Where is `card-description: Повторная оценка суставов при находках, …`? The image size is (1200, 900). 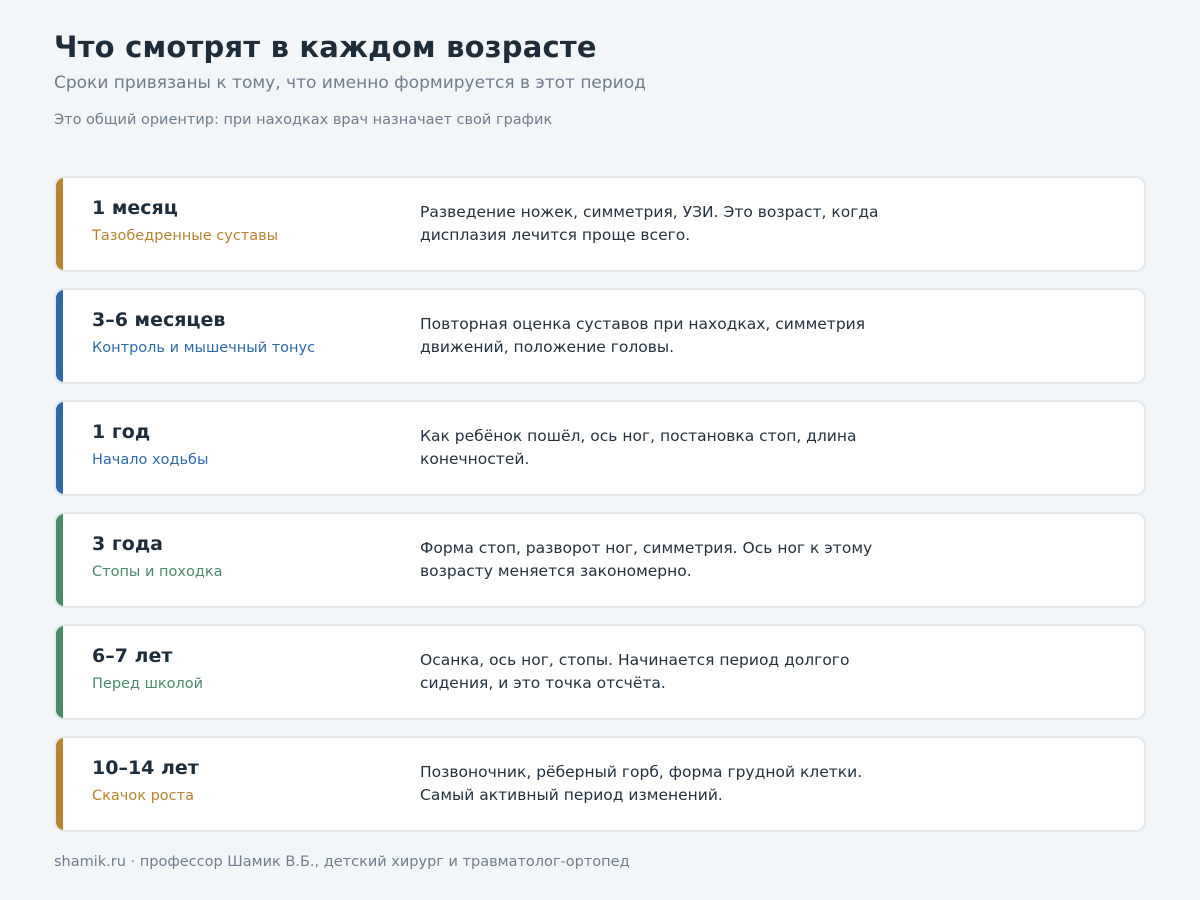
card-description: Повторная оценка суставов при находках, … is located at coordinates (643, 335).